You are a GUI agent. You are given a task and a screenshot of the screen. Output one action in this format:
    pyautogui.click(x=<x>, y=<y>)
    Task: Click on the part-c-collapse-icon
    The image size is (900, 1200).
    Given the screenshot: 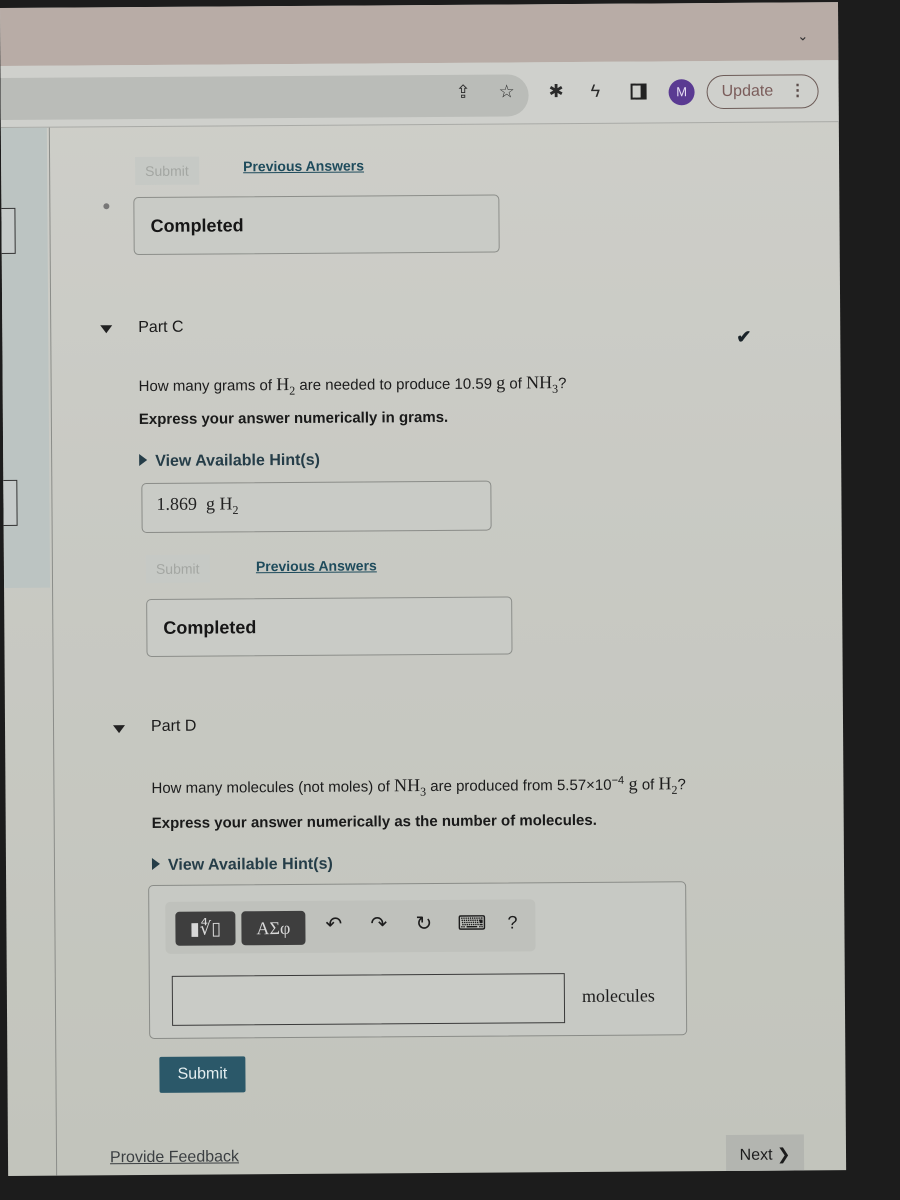 What is the action you would take?
    pyautogui.click(x=106, y=329)
    